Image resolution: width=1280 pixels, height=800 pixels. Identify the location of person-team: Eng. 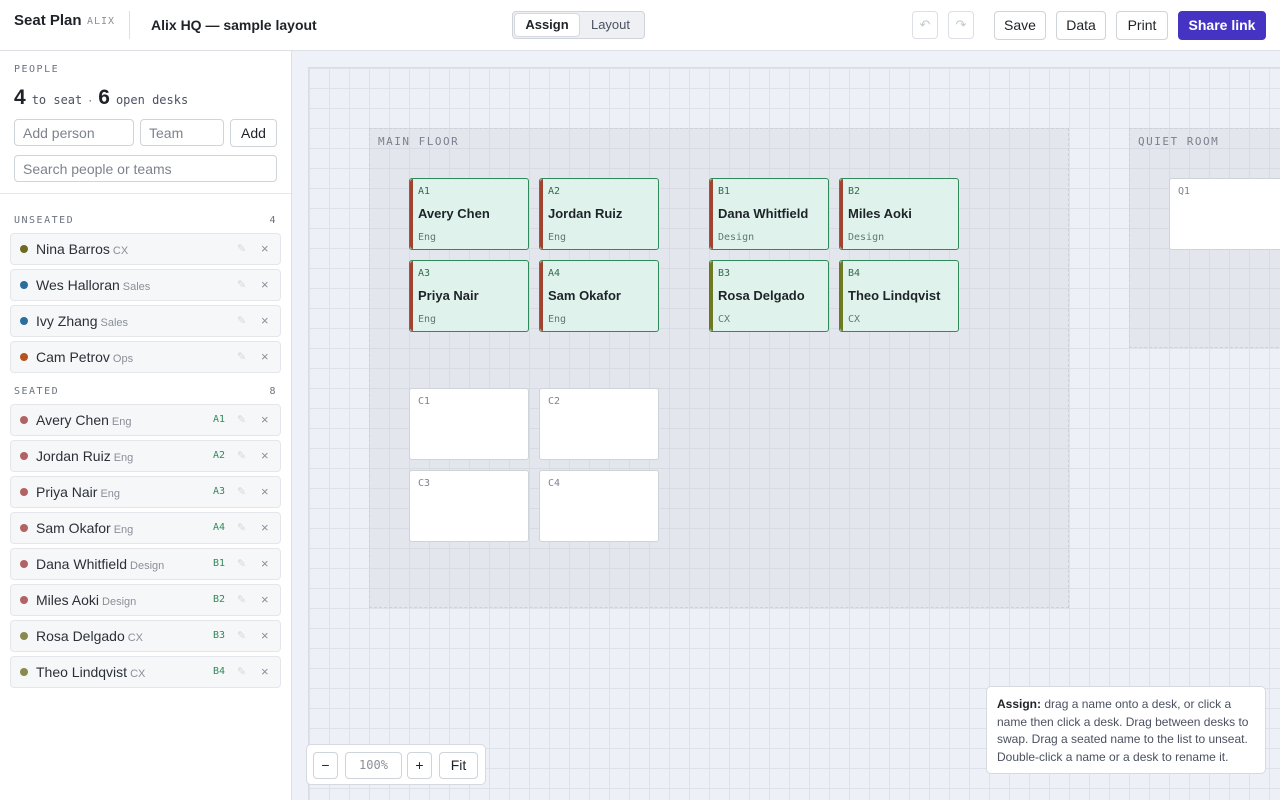
(123, 530).